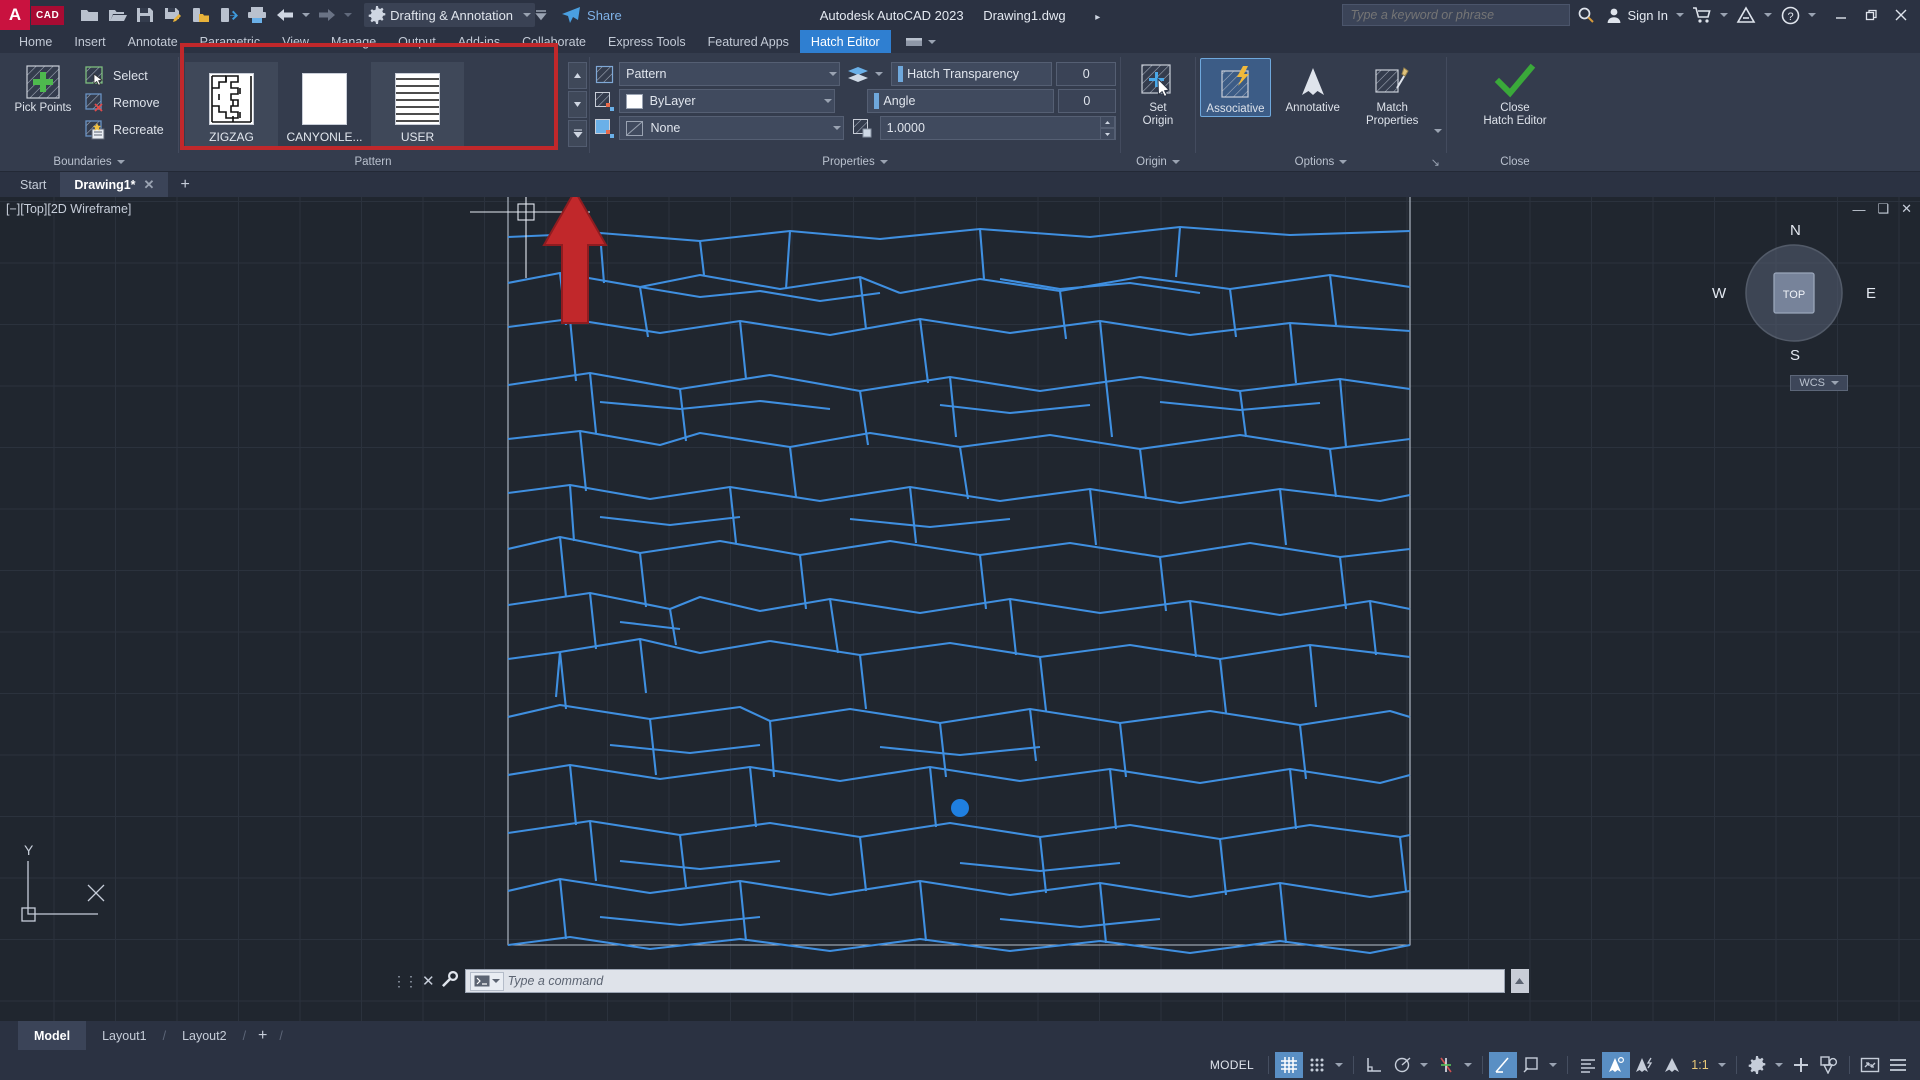 Image resolution: width=1920 pixels, height=1080 pixels. What do you see at coordinates (43, 86) in the screenshot?
I see `pick-points-button: Pick Points` at bounding box center [43, 86].